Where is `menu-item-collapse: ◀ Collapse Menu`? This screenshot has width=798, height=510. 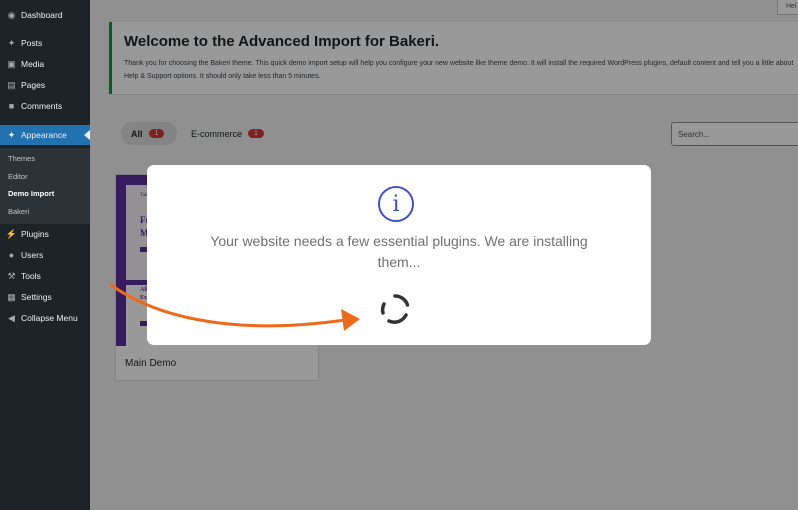
menu-item-collapse: ◀ Collapse Menu is located at coordinates (45, 318).